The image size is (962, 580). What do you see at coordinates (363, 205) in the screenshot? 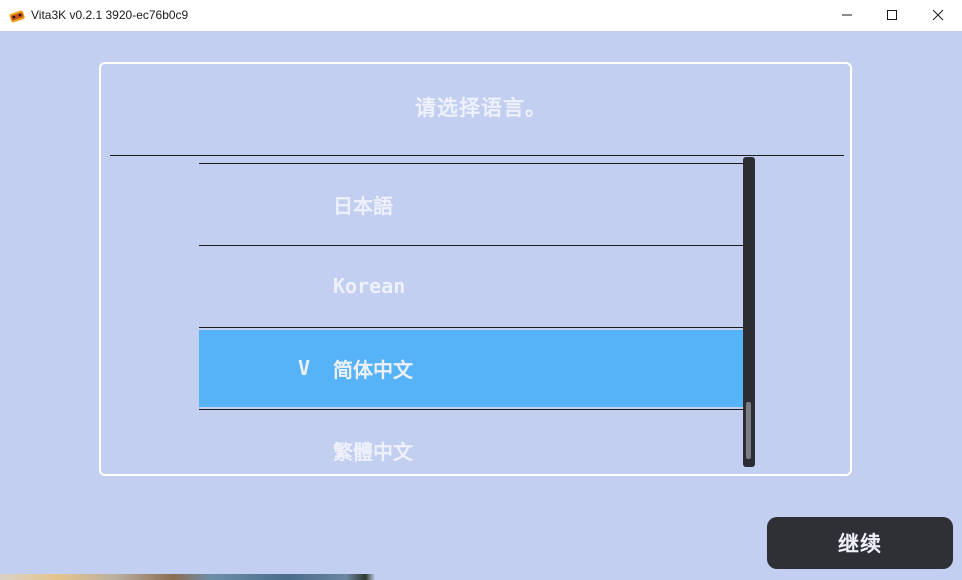
I see `language-label: 日本語` at bounding box center [363, 205].